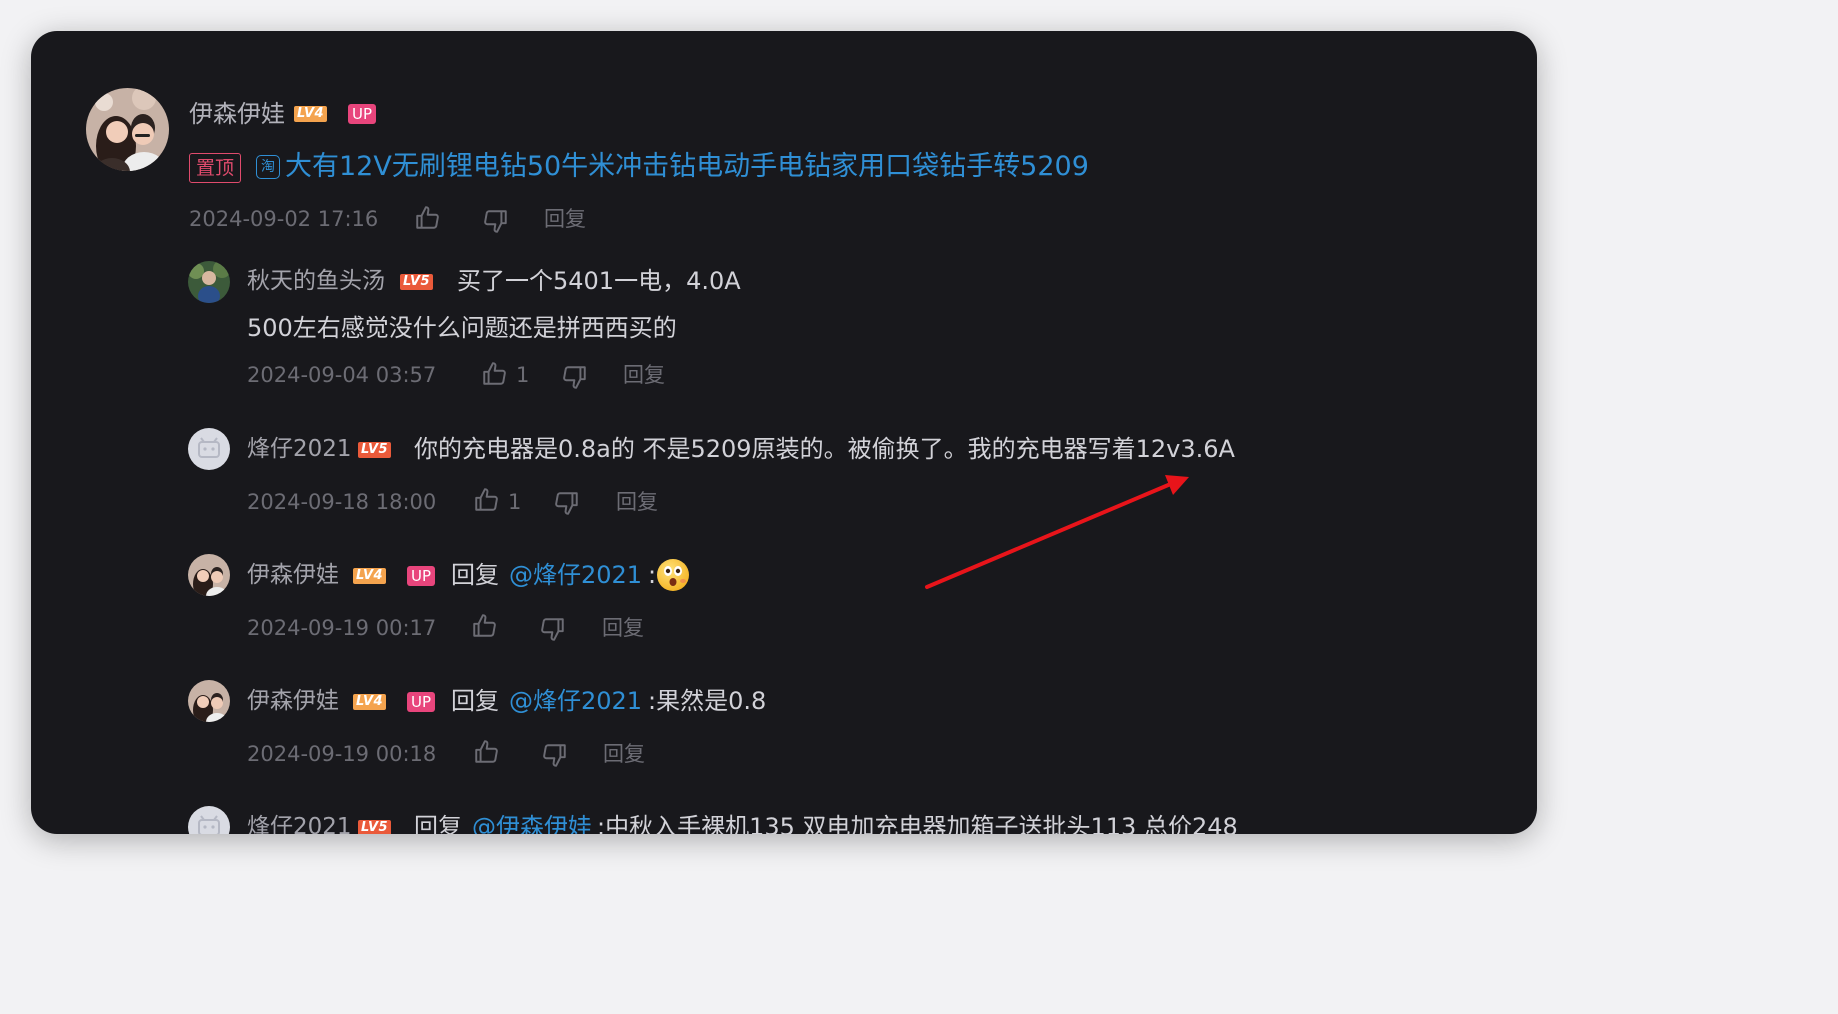 The image size is (1838, 1014). I want to click on reply4-mention: @烽仔2021, so click(575, 701).